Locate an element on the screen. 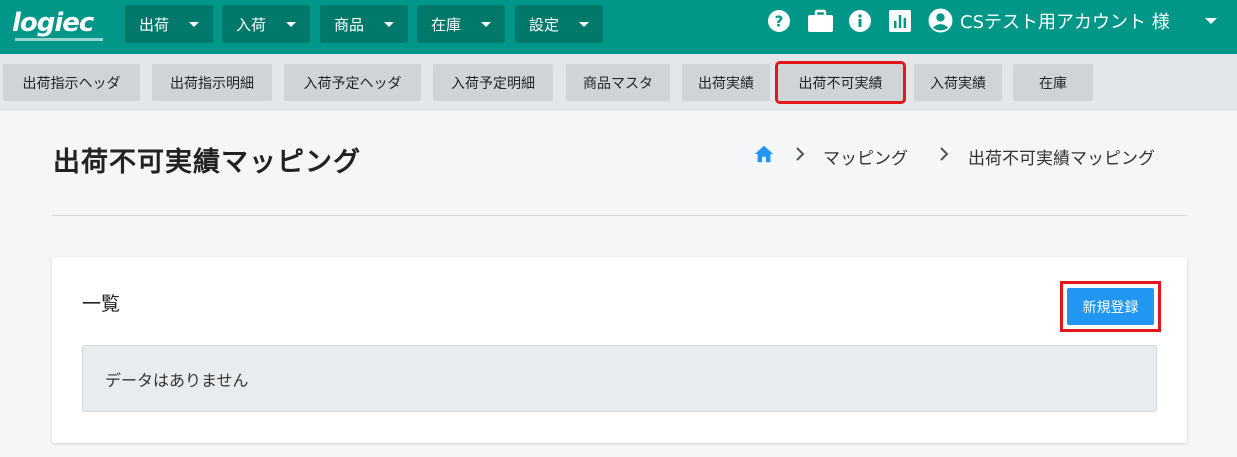 The height and width of the screenshot is (457, 1237). breadcrumb-current: 出荷不可実績マッピング is located at coordinates (1061, 159).